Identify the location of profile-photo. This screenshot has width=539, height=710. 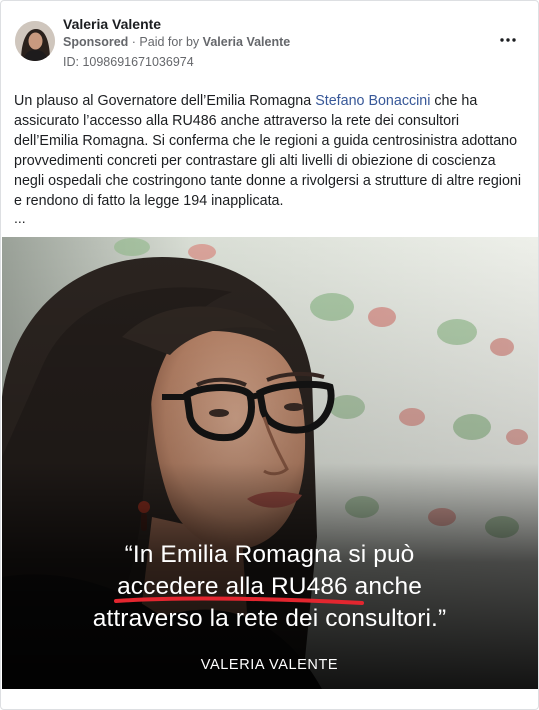
(35, 41).